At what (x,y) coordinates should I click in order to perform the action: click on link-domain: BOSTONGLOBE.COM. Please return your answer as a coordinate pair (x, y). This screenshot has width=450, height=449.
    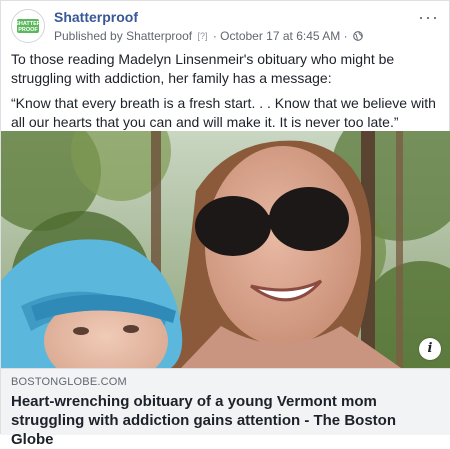
    Looking at the image, I should click on (69, 382).